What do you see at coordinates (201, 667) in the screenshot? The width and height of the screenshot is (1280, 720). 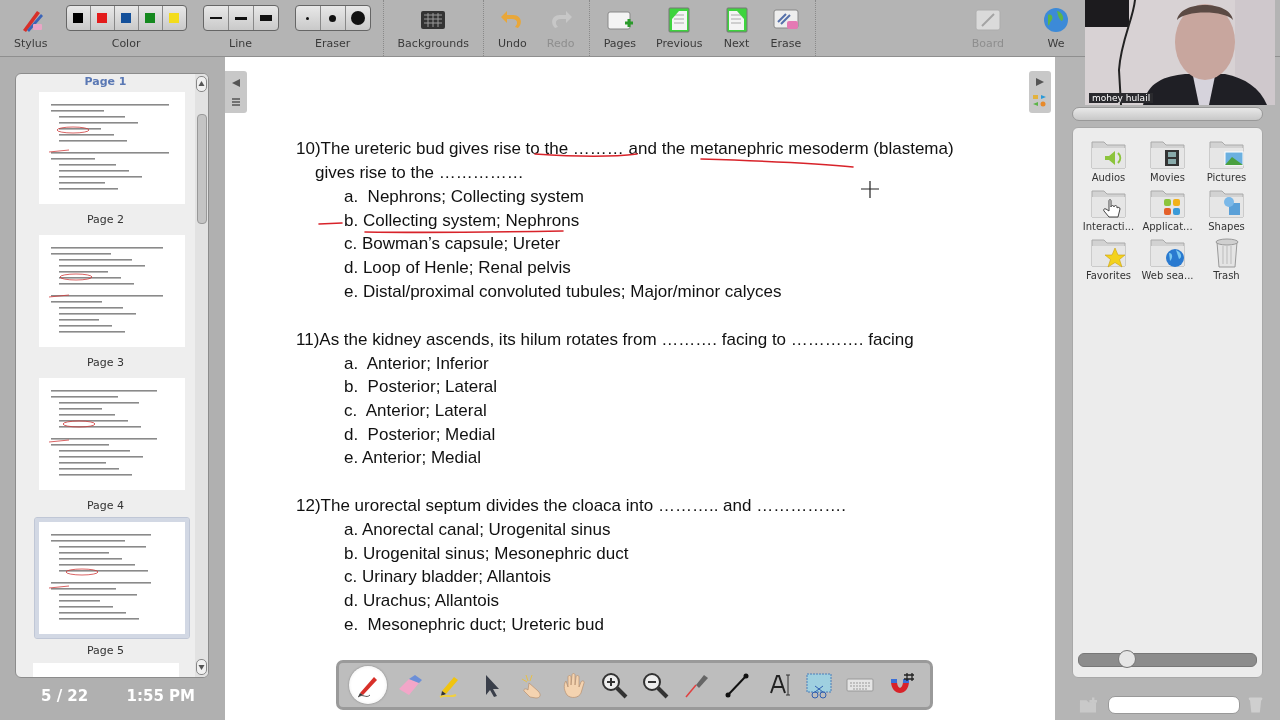 I see `scroll-down-icon` at bounding box center [201, 667].